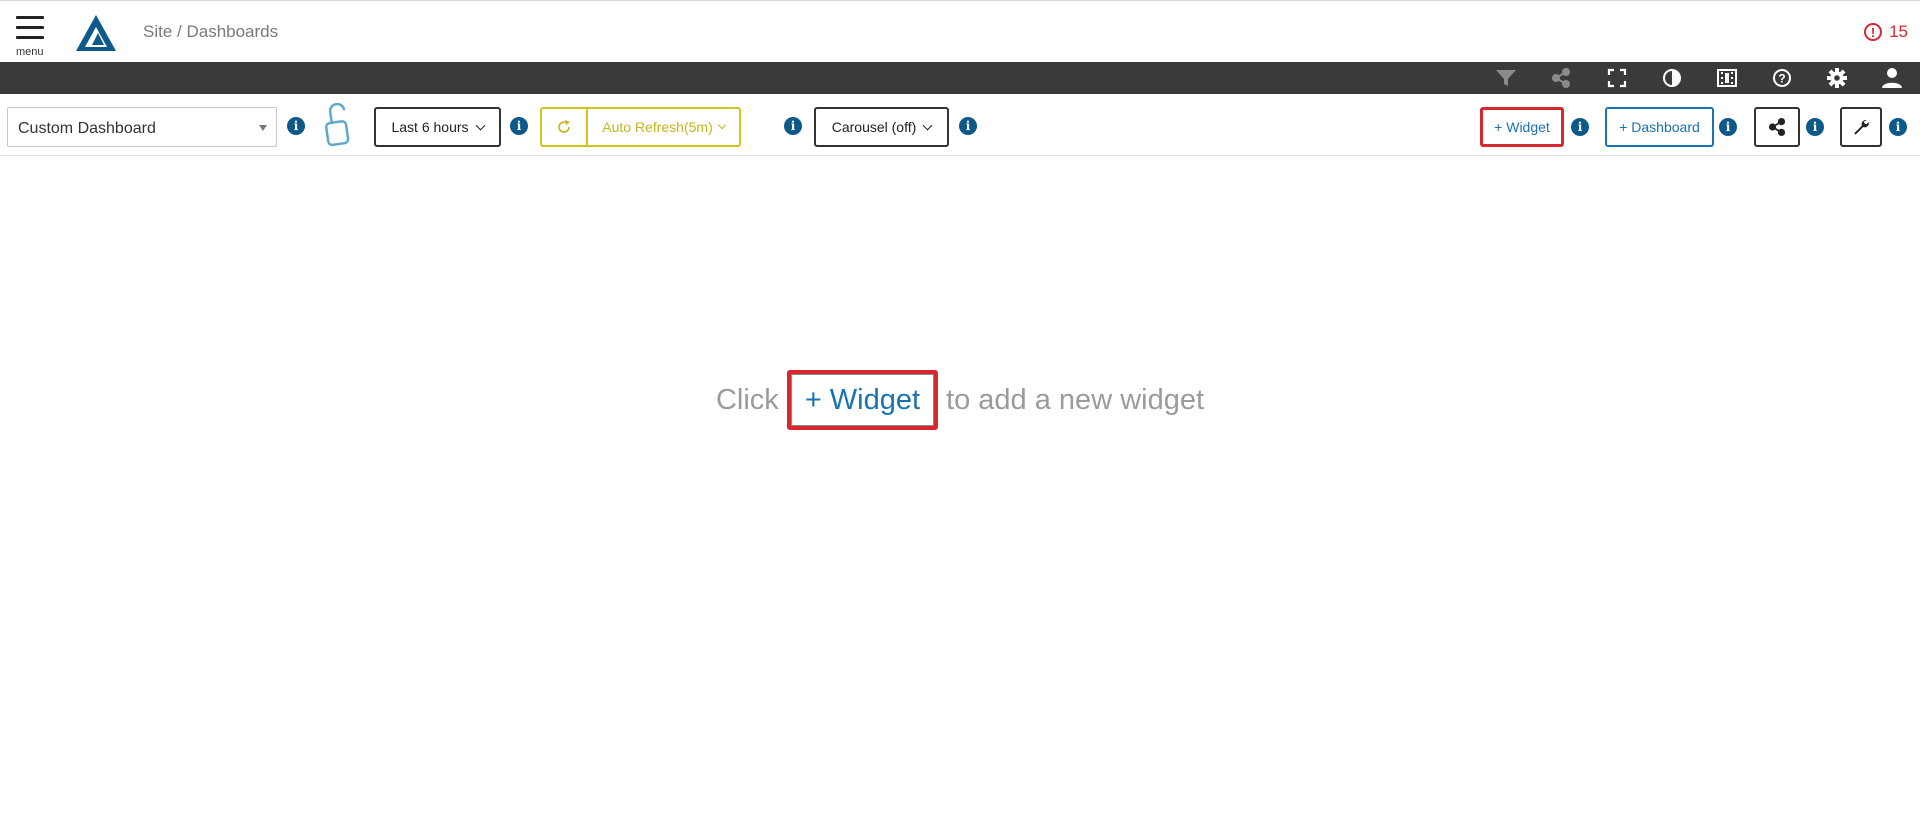 The height and width of the screenshot is (839, 1920). Describe the element at coordinates (862, 400) in the screenshot. I see `empty-state-add-widget-button: + Widget` at that location.